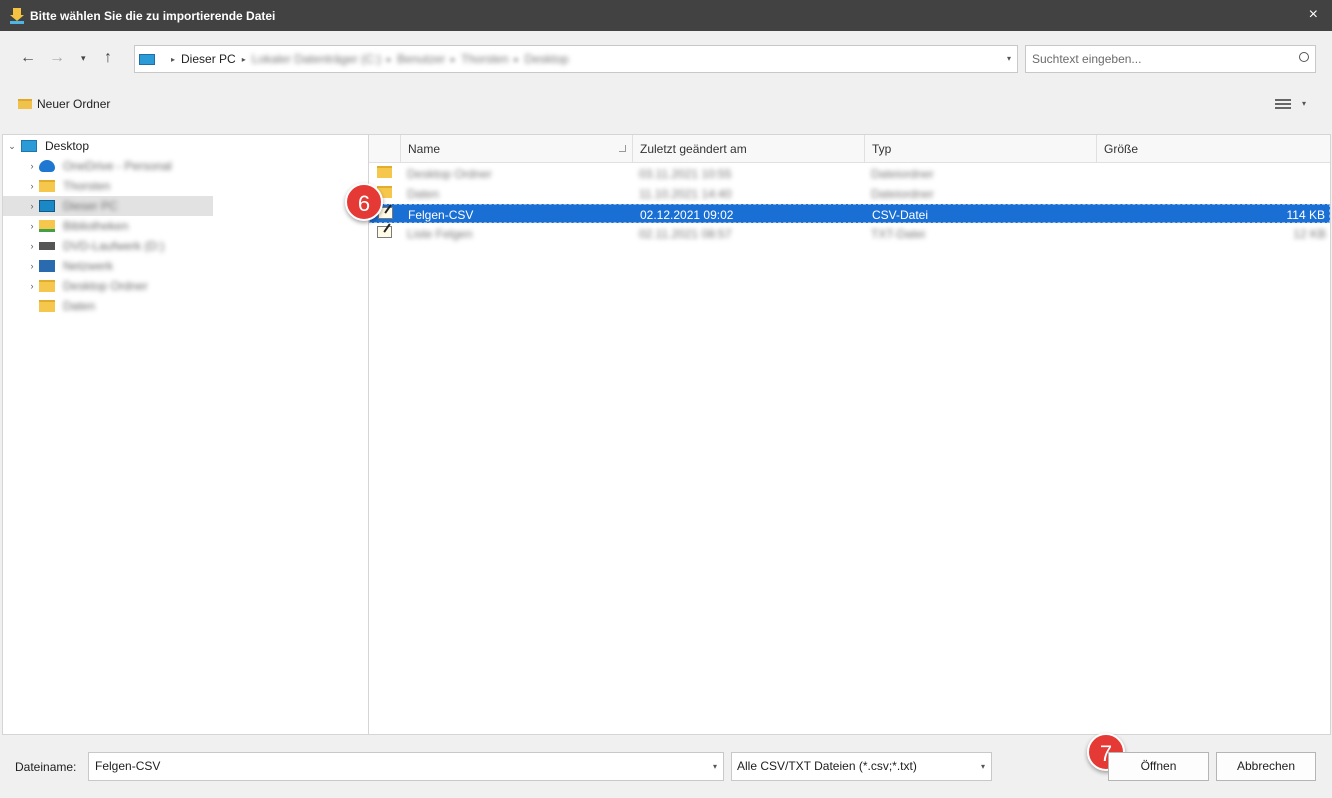 The width and height of the screenshot is (1332, 798). I want to click on monitor-icon, so click(47, 206).